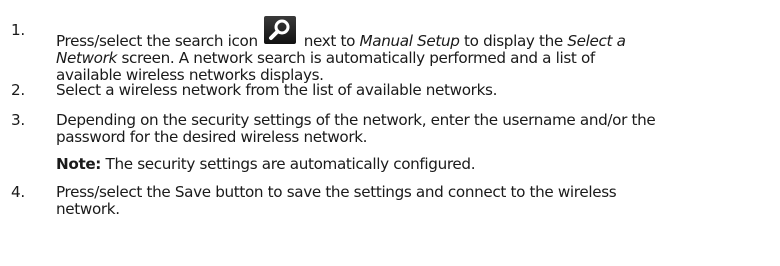 This screenshot has width=780, height=266. Describe the element at coordinates (157, 41) in the screenshot. I see `step-text-segment: Press/select the search icon` at that location.